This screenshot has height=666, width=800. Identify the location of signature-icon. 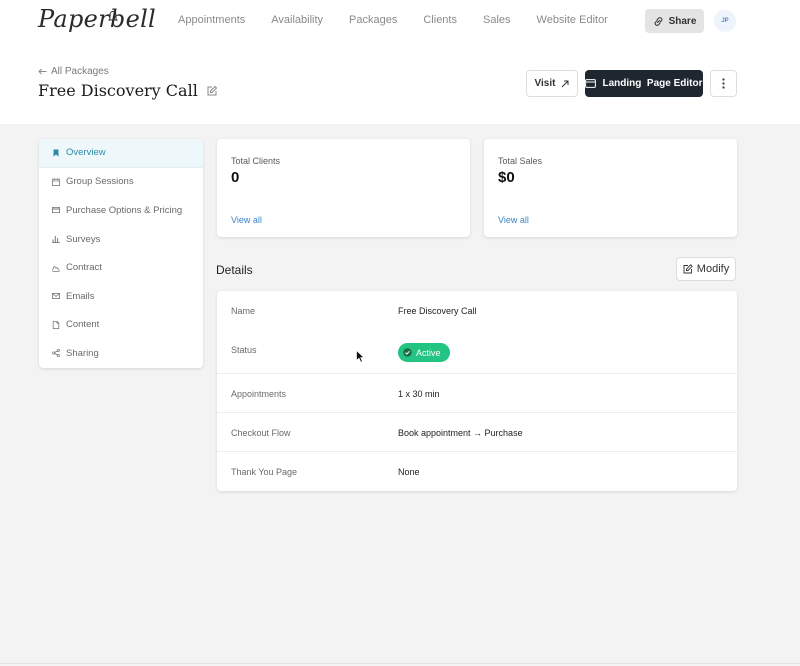
(56, 268).